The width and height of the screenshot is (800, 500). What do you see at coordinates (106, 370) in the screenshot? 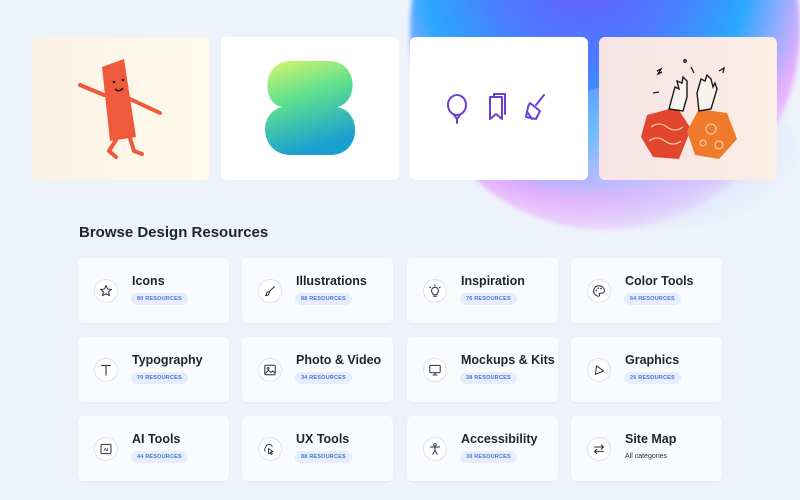
I see `text-t-icon` at bounding box center [106, 370].